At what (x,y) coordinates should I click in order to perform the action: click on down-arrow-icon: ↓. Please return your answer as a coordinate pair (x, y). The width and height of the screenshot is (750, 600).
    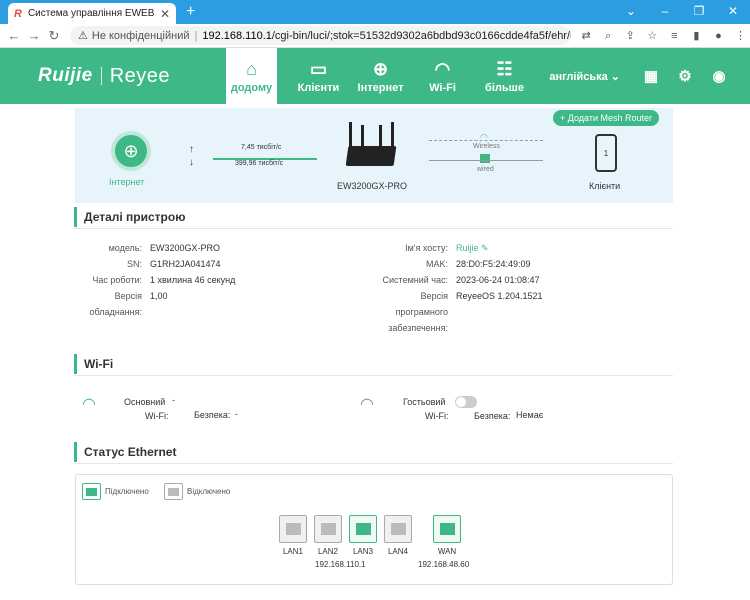
    Looking at the image, I should click on (191, 162).